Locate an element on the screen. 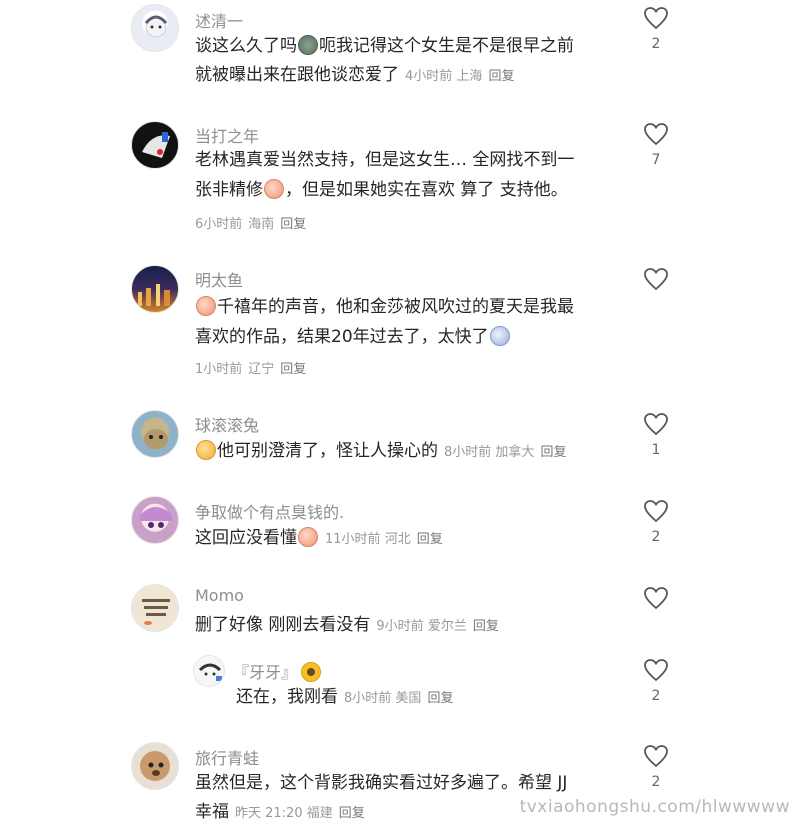 The height and width of the screenshot is (829, 800). username: 争取做个有点臭钱的. is located at coordinates (269, 511).